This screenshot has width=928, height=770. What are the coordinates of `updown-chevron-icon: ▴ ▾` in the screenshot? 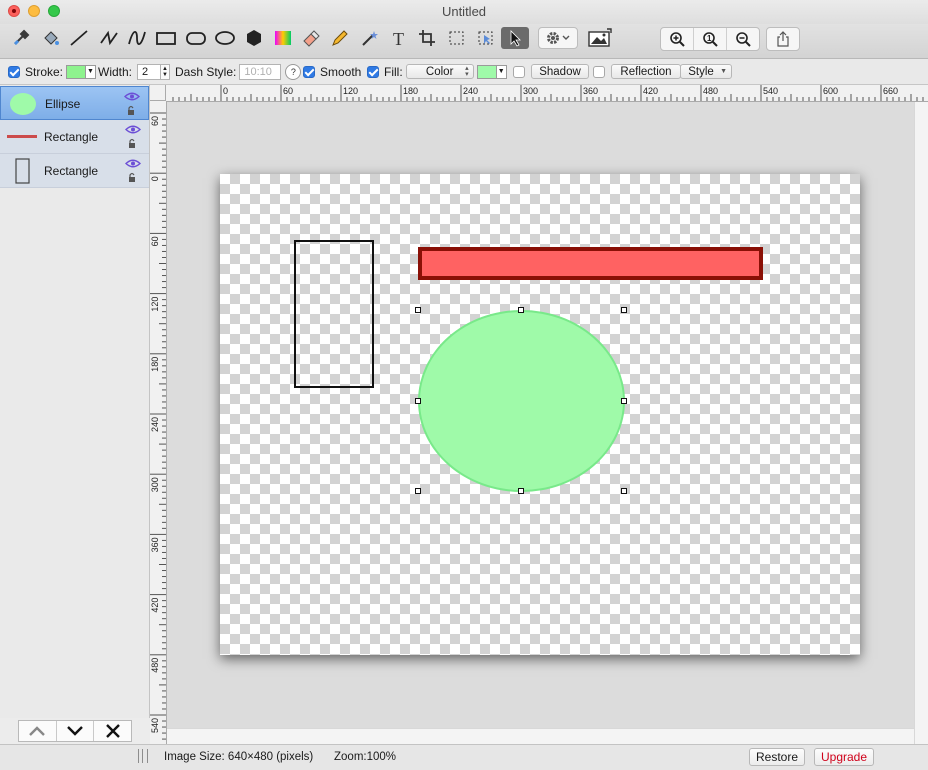 It's located at (467, 71).